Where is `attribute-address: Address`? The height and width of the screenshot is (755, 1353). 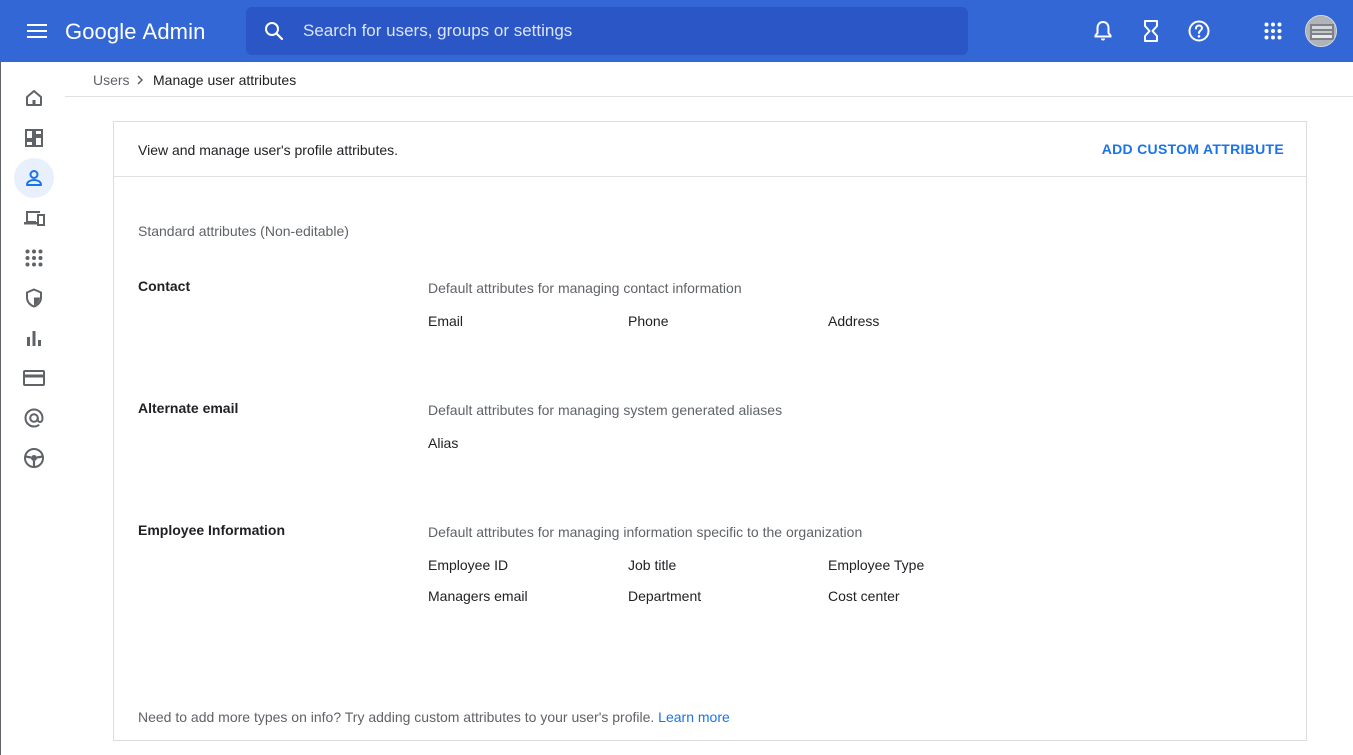
attribute-address: Address is located at coordinates (854, 321).